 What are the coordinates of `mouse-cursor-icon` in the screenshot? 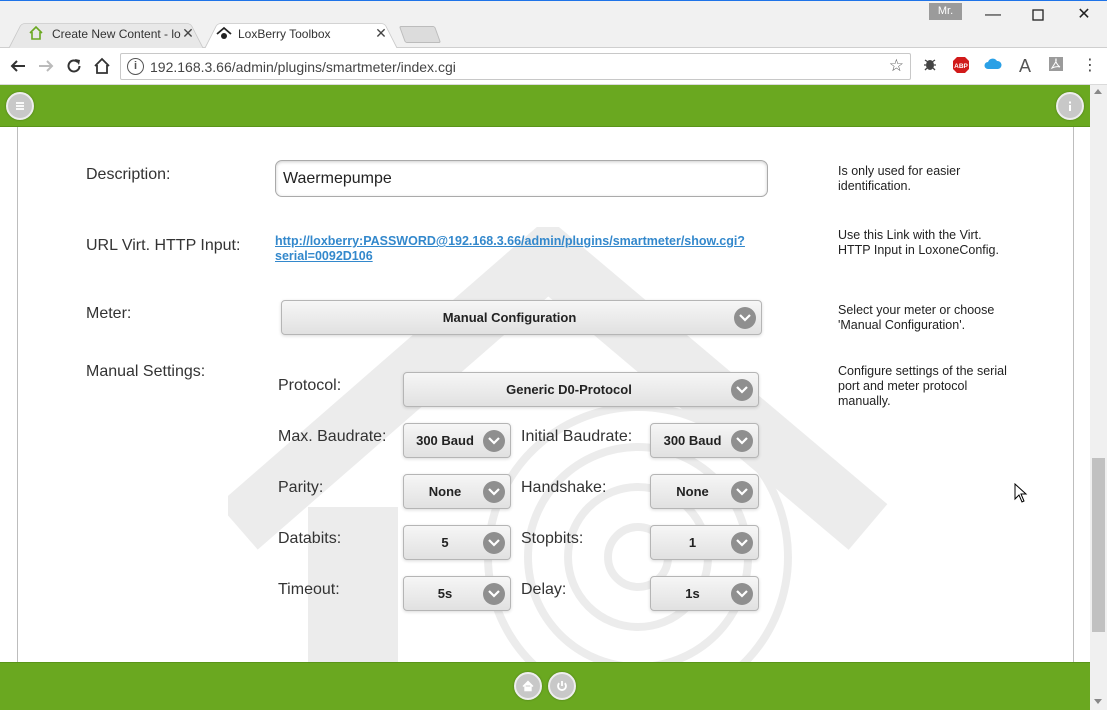 It's located at (1021, 493).